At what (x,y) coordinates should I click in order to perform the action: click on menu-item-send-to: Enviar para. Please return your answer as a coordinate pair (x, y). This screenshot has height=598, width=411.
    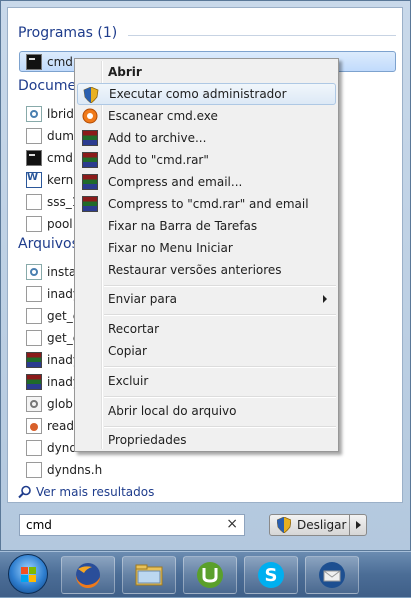
    Looking at the image, I should click on (206, 299).